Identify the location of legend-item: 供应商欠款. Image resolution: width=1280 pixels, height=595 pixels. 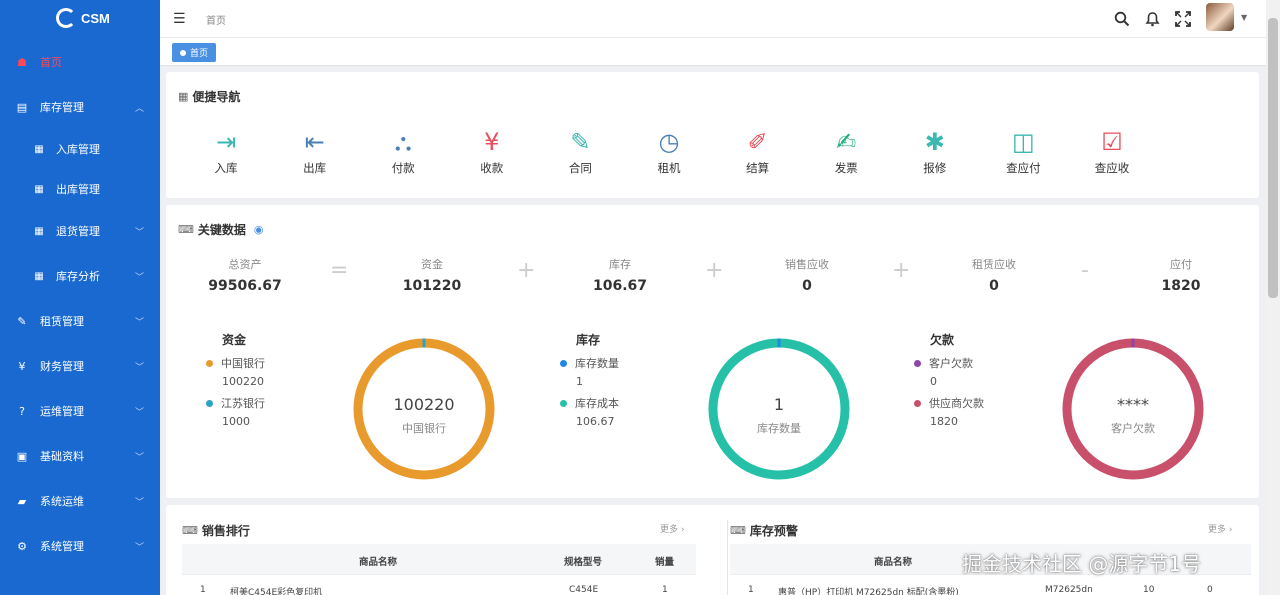
(949, 403).